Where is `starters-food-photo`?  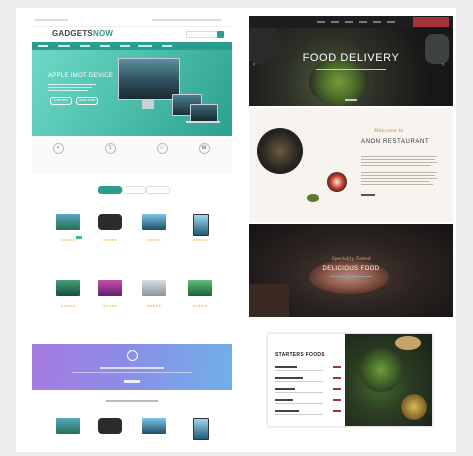
starters-food-photo is located at coordinates (388, 380).